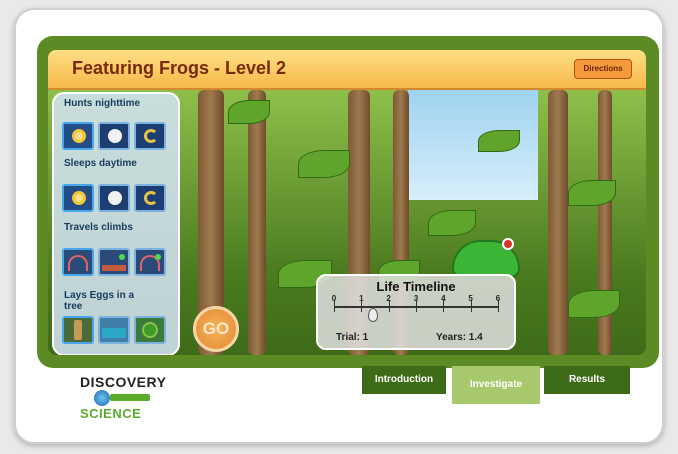 This screenshot has height=454, width=678. Describe the element at coordinates (388, 298) in the screenshot. I see `timeline-tick-label: 2` at that location.